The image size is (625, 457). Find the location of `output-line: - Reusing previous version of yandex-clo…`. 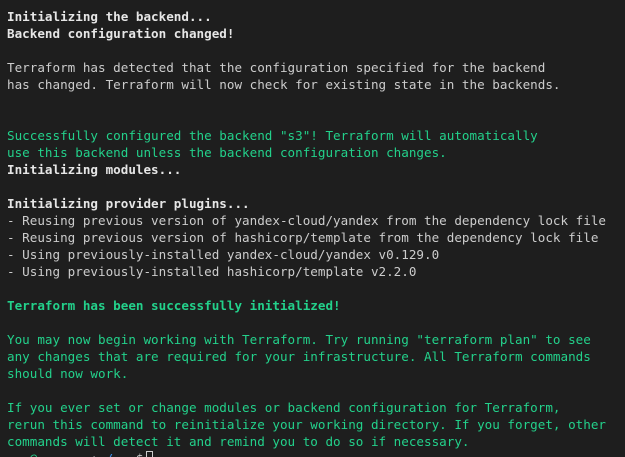

output-line: - Reusing previous version of yandex-clo… is located at coordinates (306, 220).